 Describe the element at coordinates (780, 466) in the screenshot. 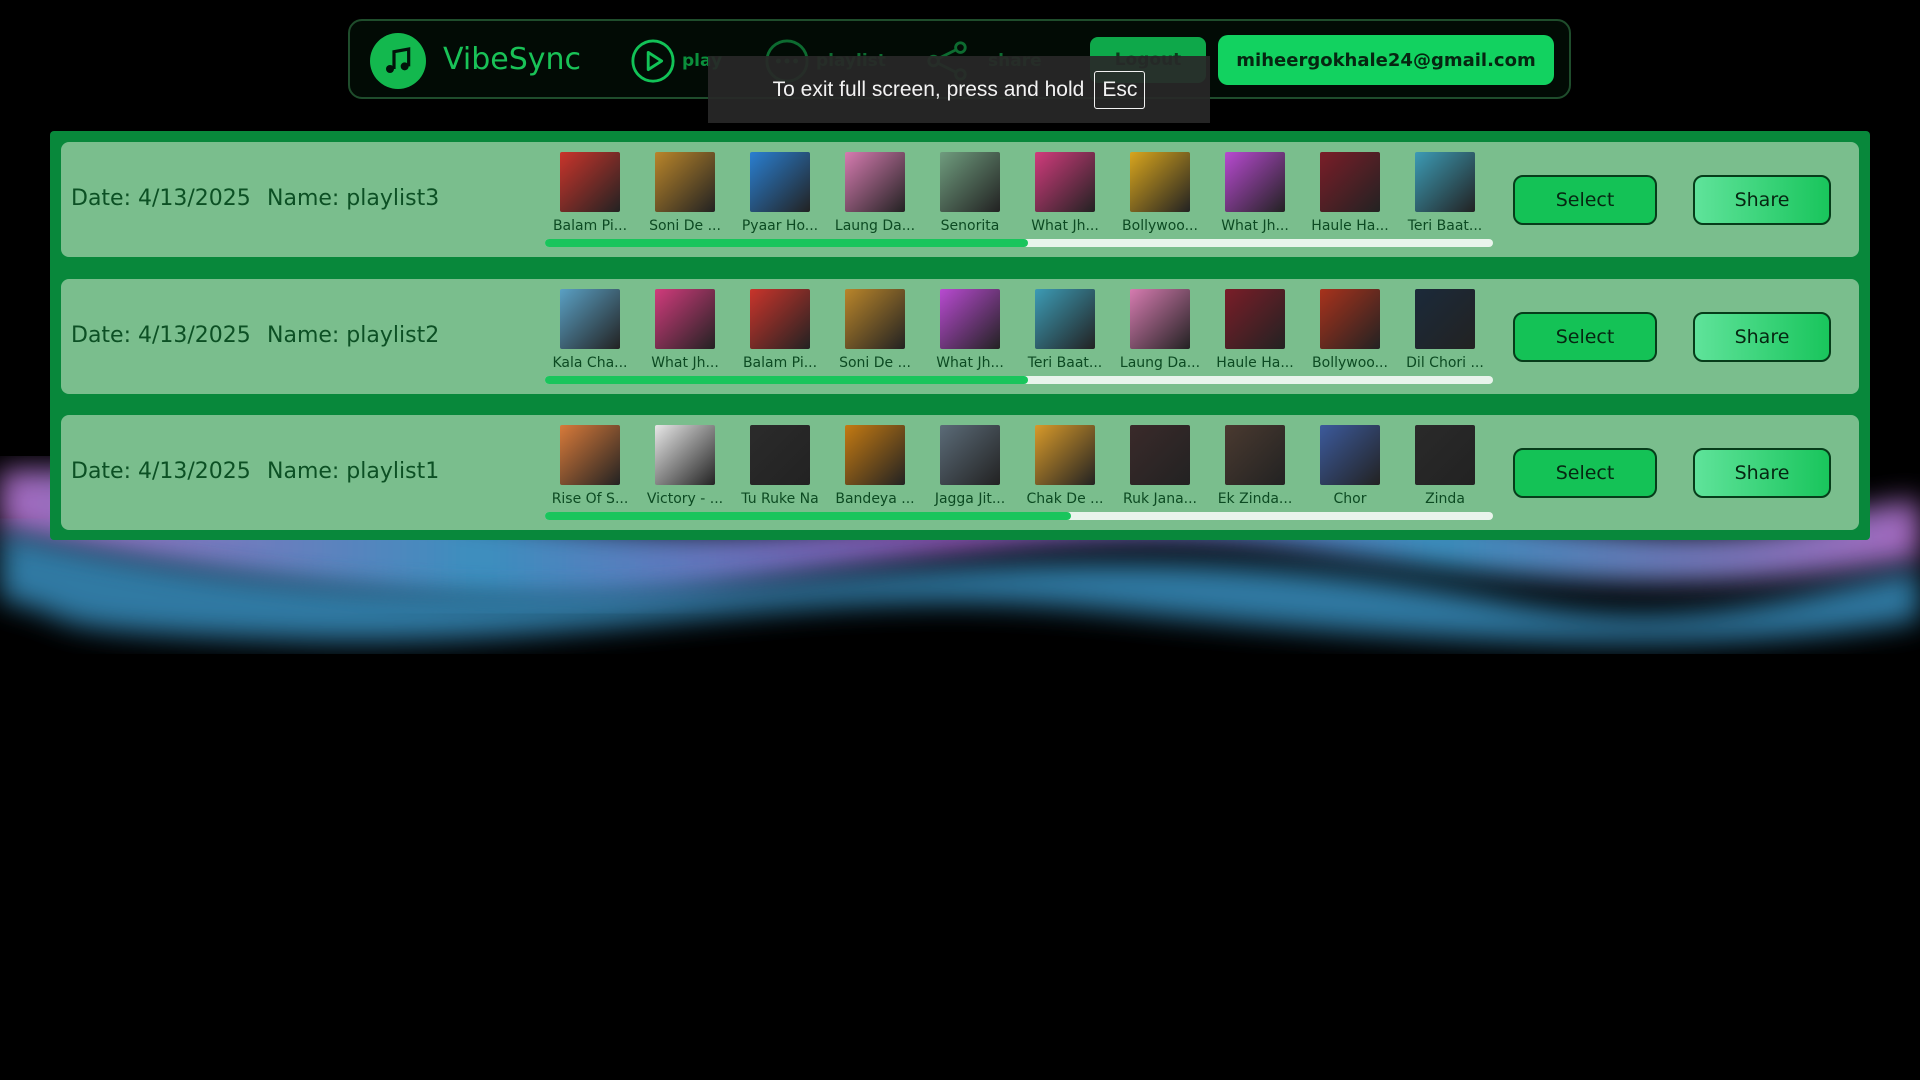

I see `song-item: Tu Ruke Na` at that location.